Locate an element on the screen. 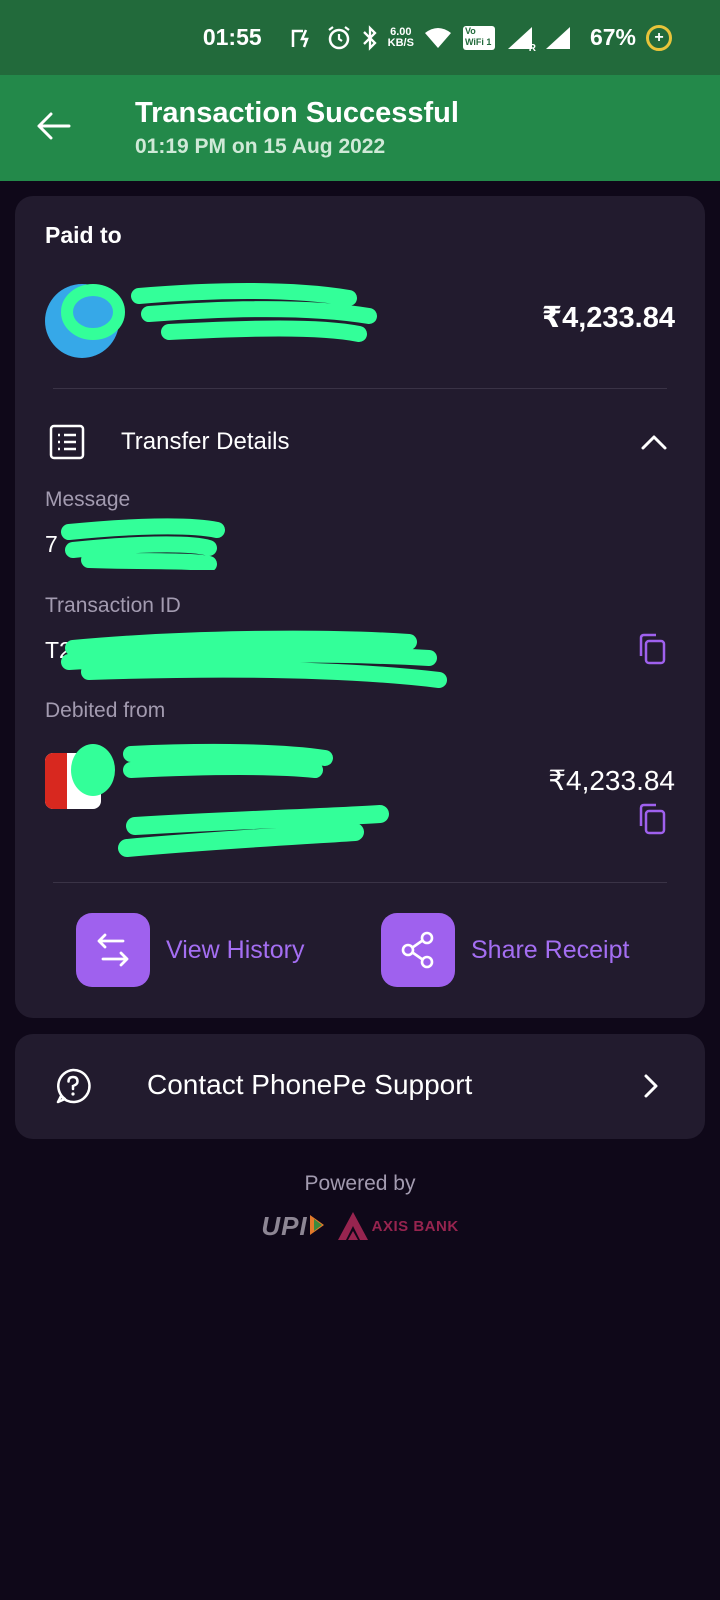 This screenshot has width=720, height=1600. roaming-label: R is located at coordinates (532, 48).